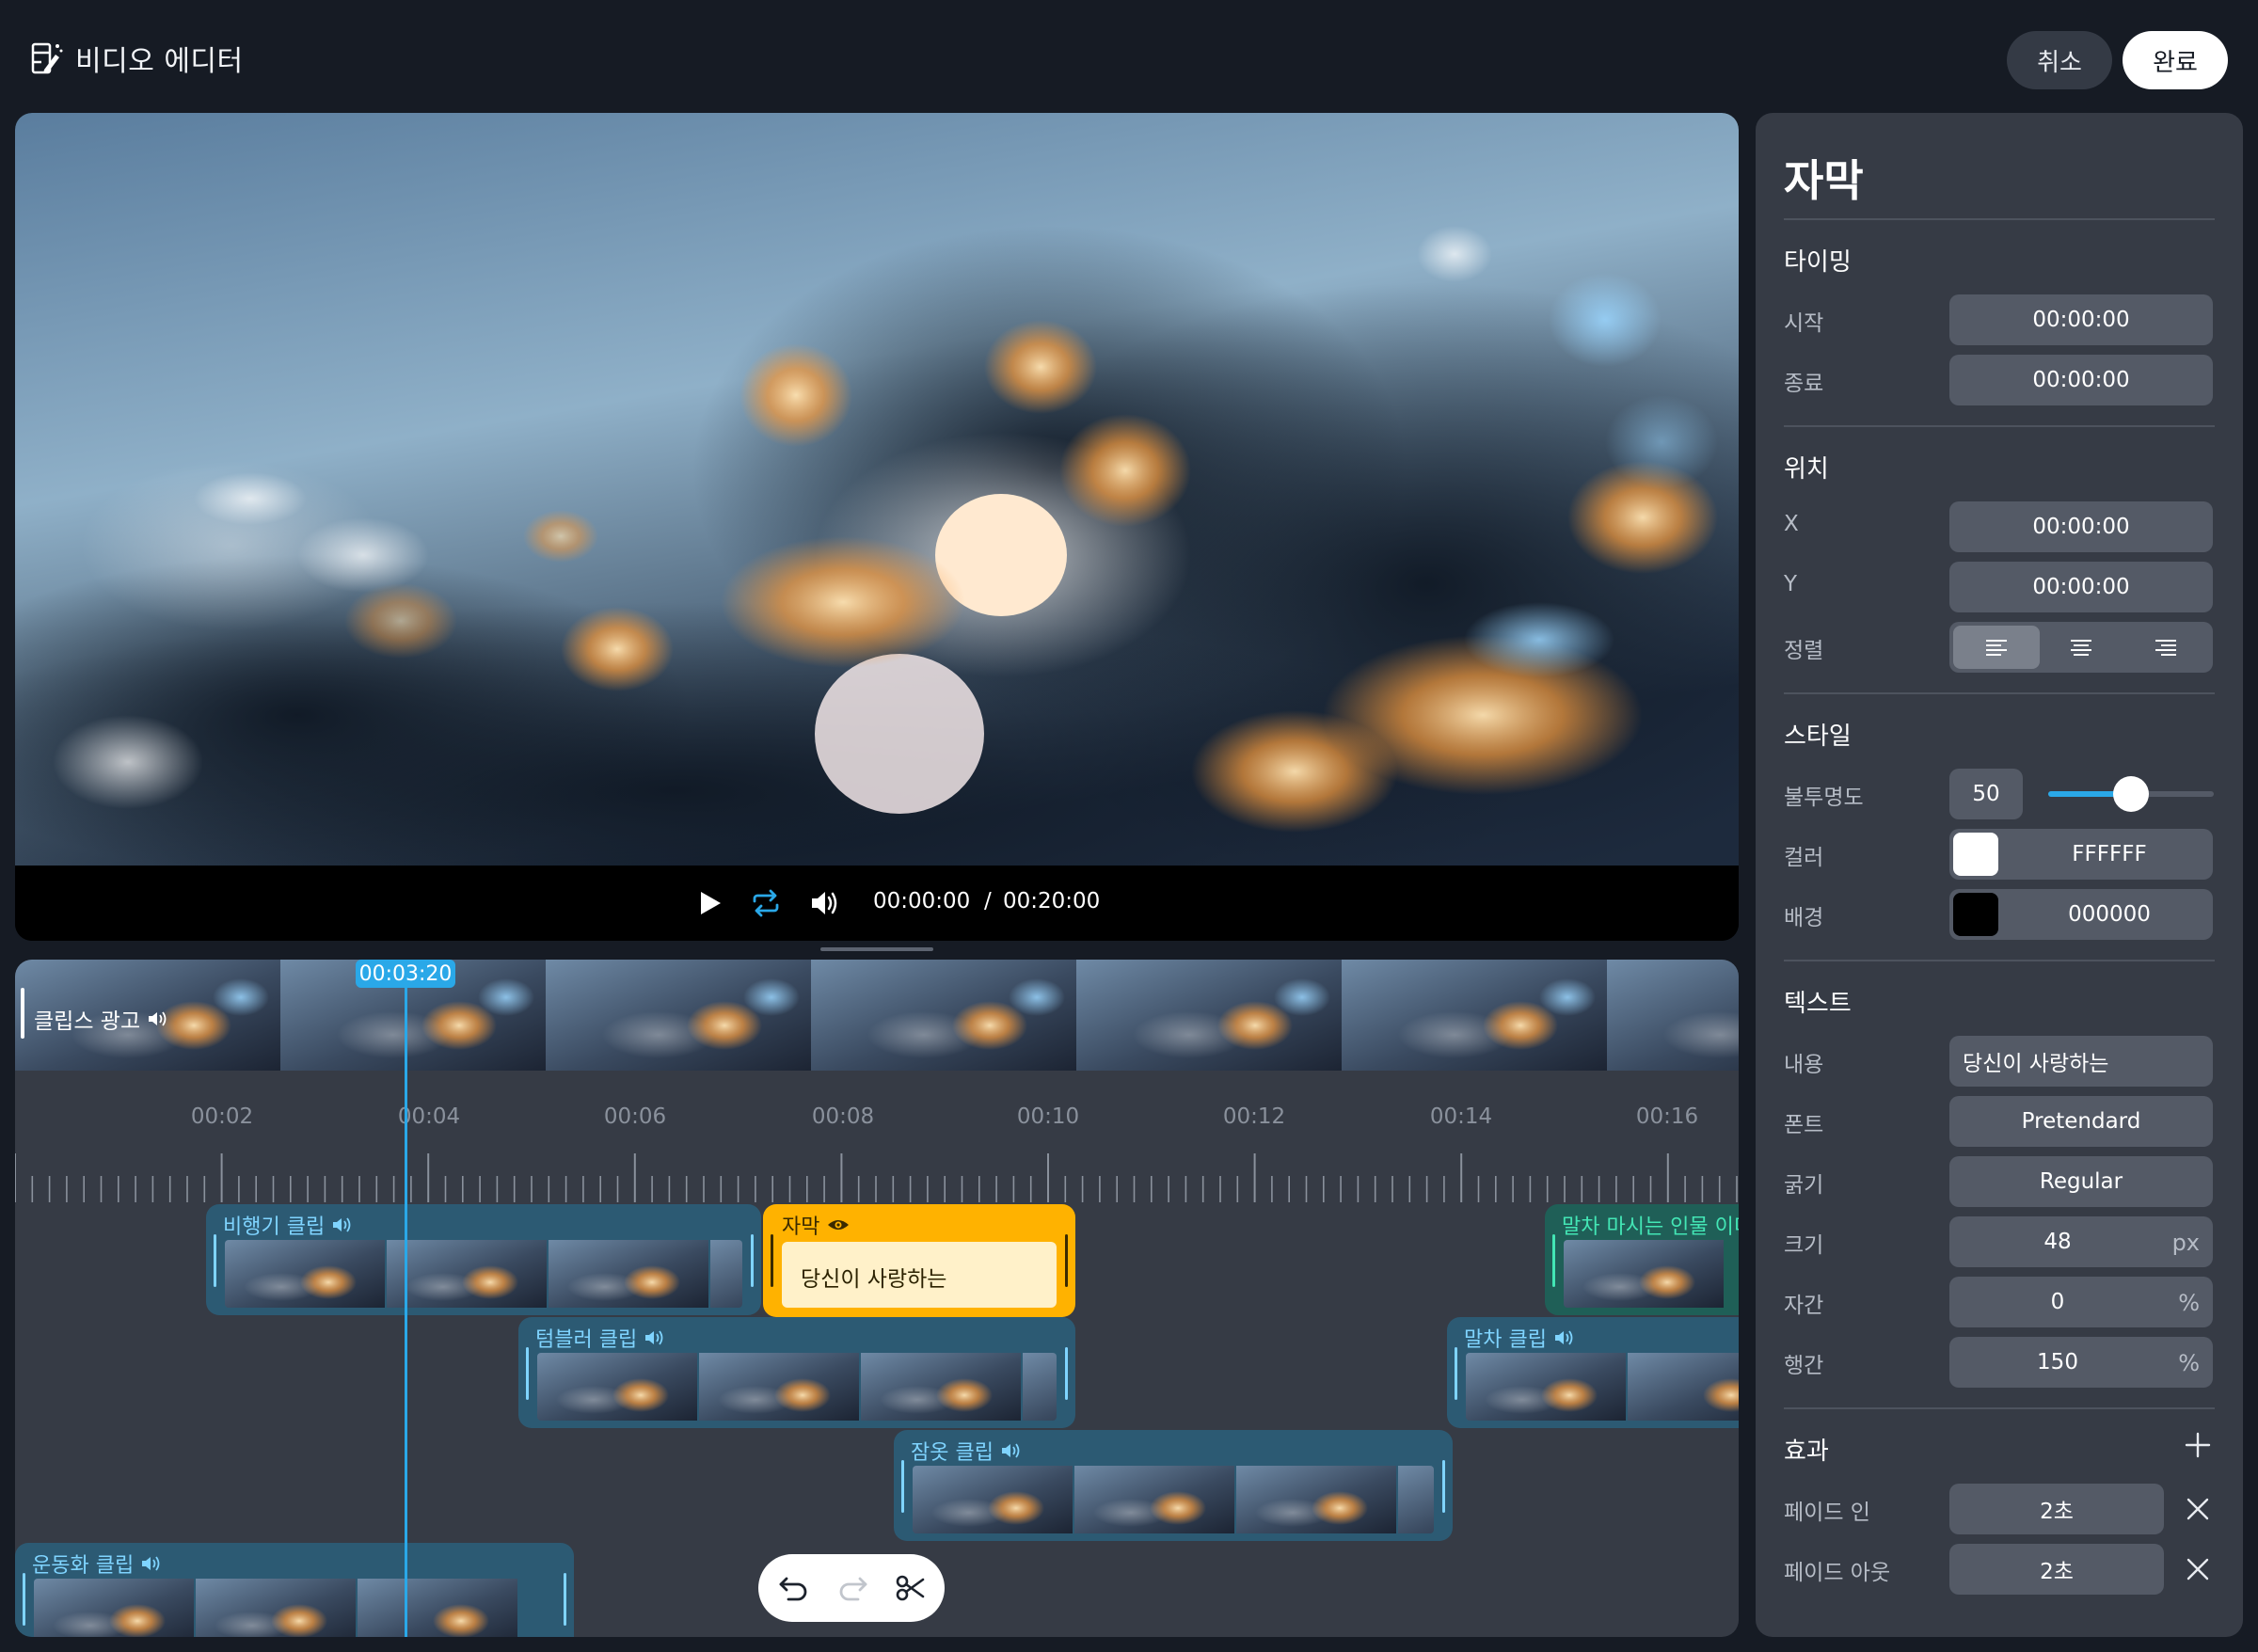  What do you see at coordinates (1804, 651) in the screenshot?
I see `align-label: 정렬` at bounding box center [1804, 651].